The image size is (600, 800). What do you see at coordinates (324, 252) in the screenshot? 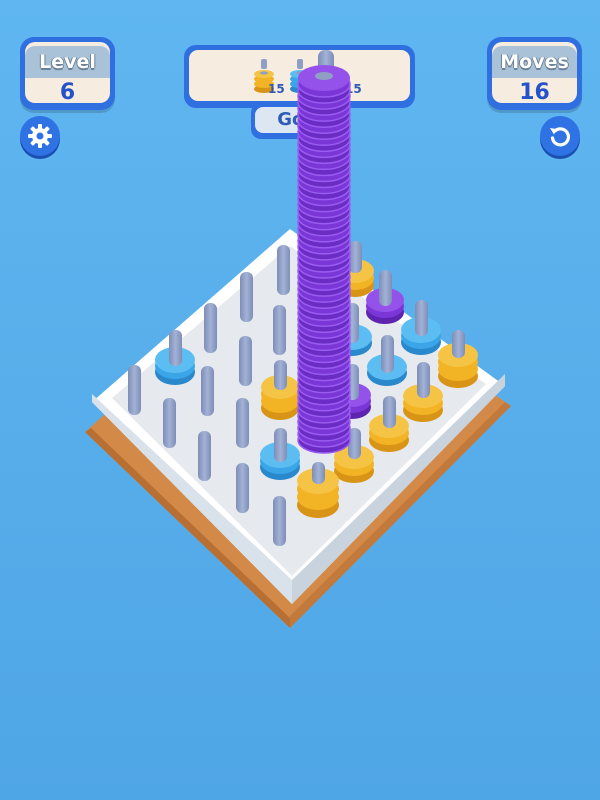
I see `purple-tower` at bounding box center [324, 252].